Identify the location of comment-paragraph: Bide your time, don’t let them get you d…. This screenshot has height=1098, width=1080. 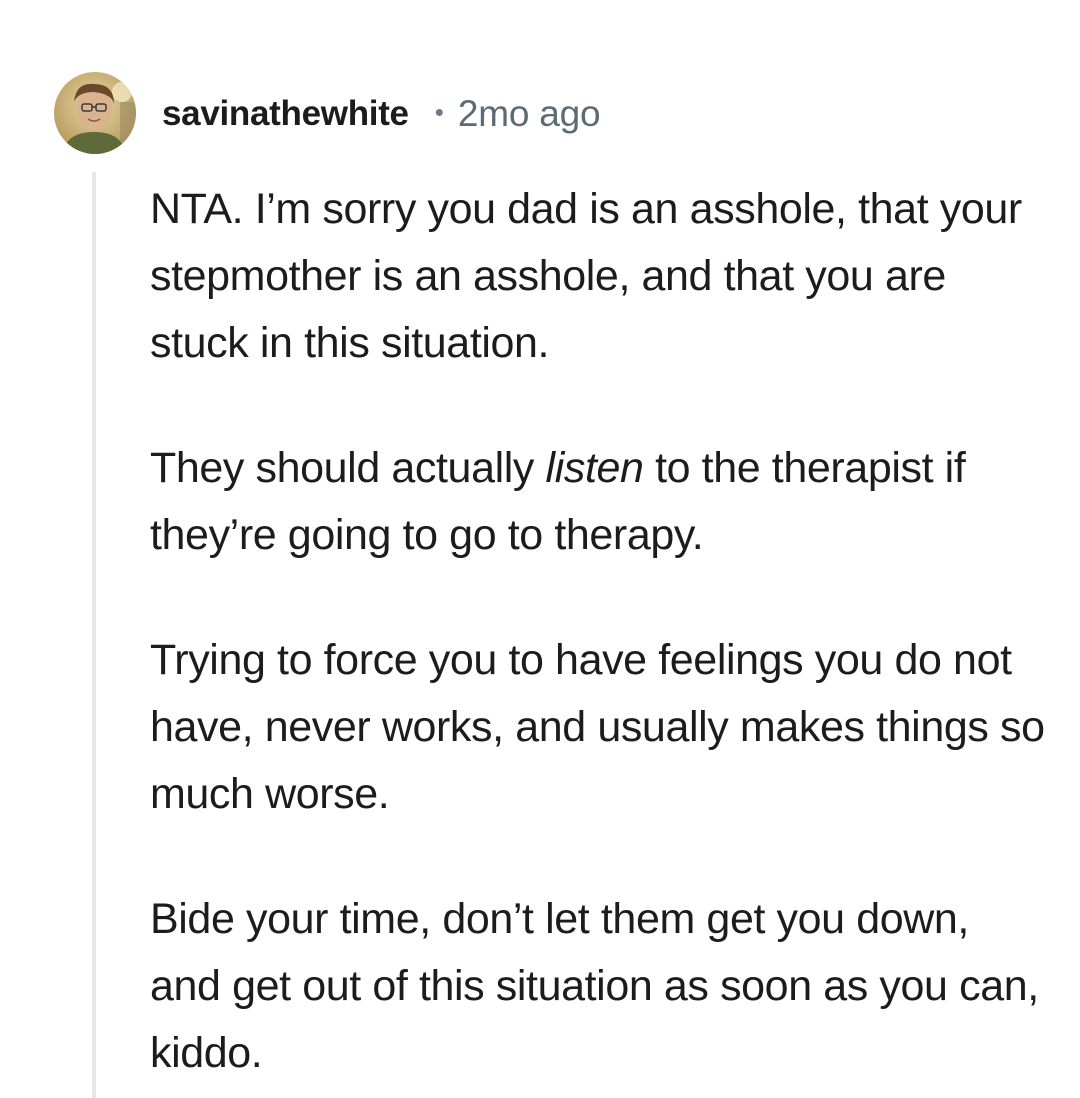
(594, 986).